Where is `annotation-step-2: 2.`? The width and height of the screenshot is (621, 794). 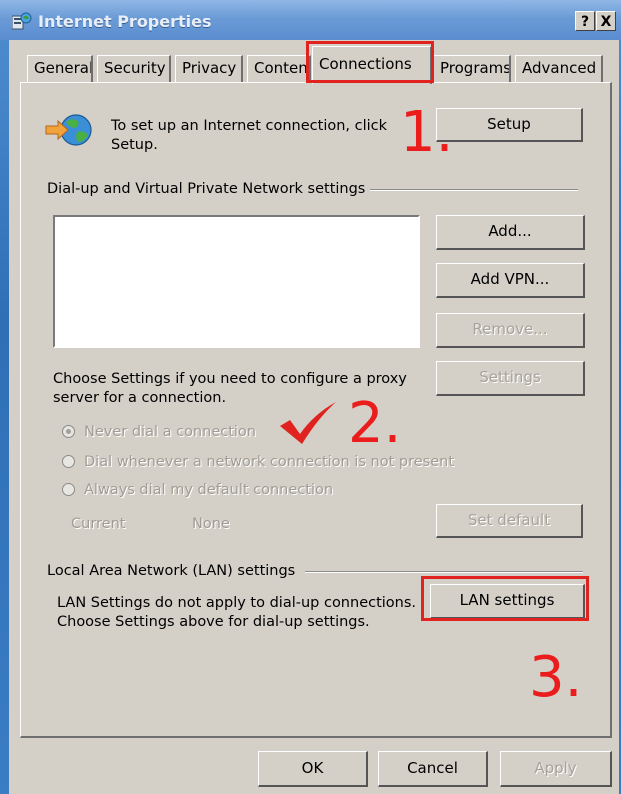 annotation-step-2: 2. is located at coordinates (375, 423).